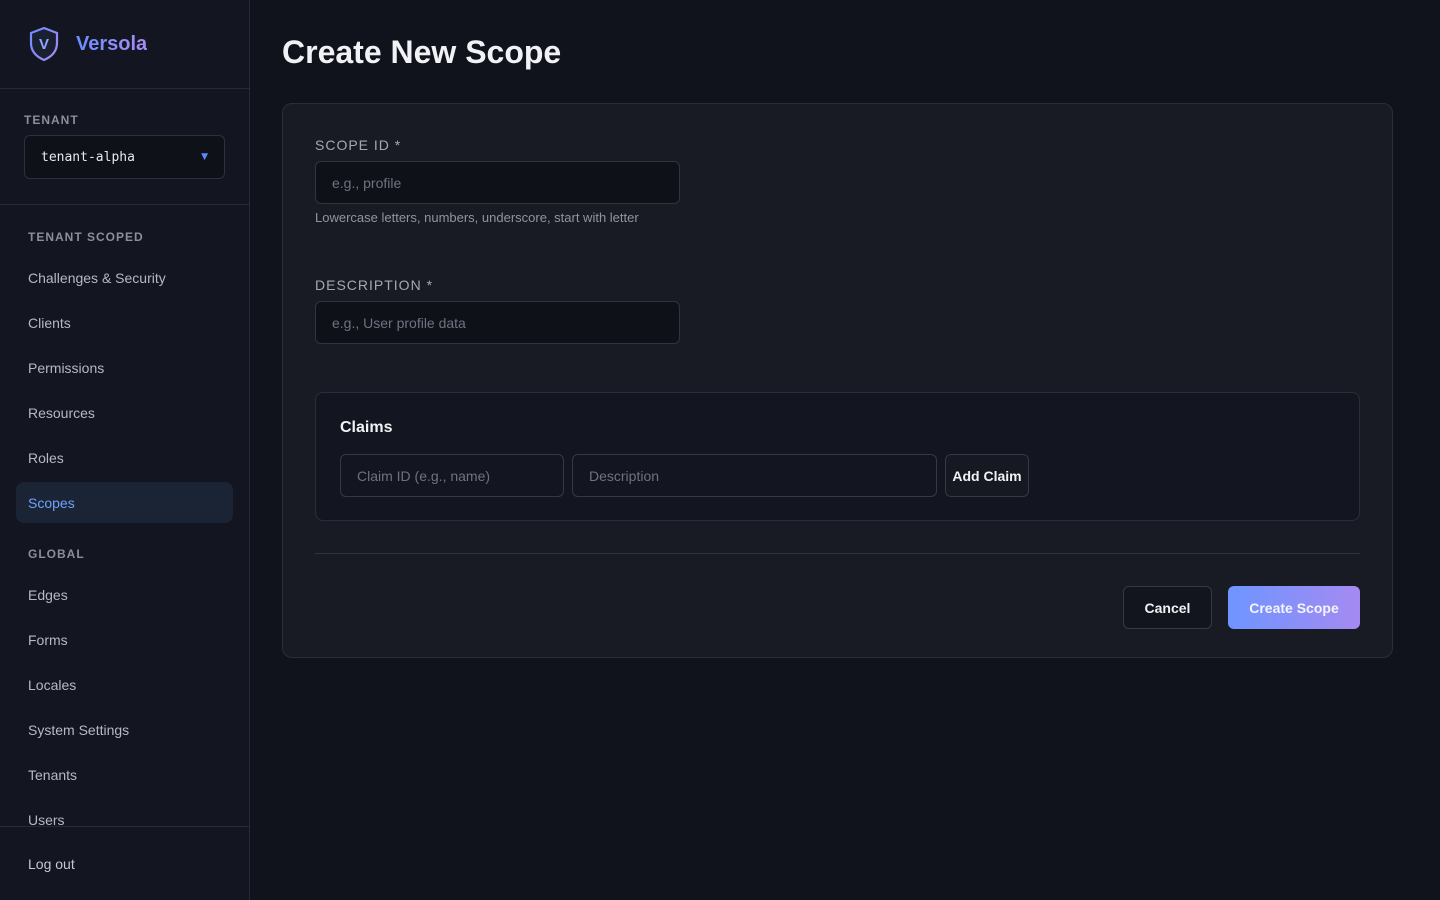 The height and width of the screenshot is (900, 1440). Describe the element at coordinates (52, 684) in the screenshot. I see `sidebar-item-label: Locales` at that location.